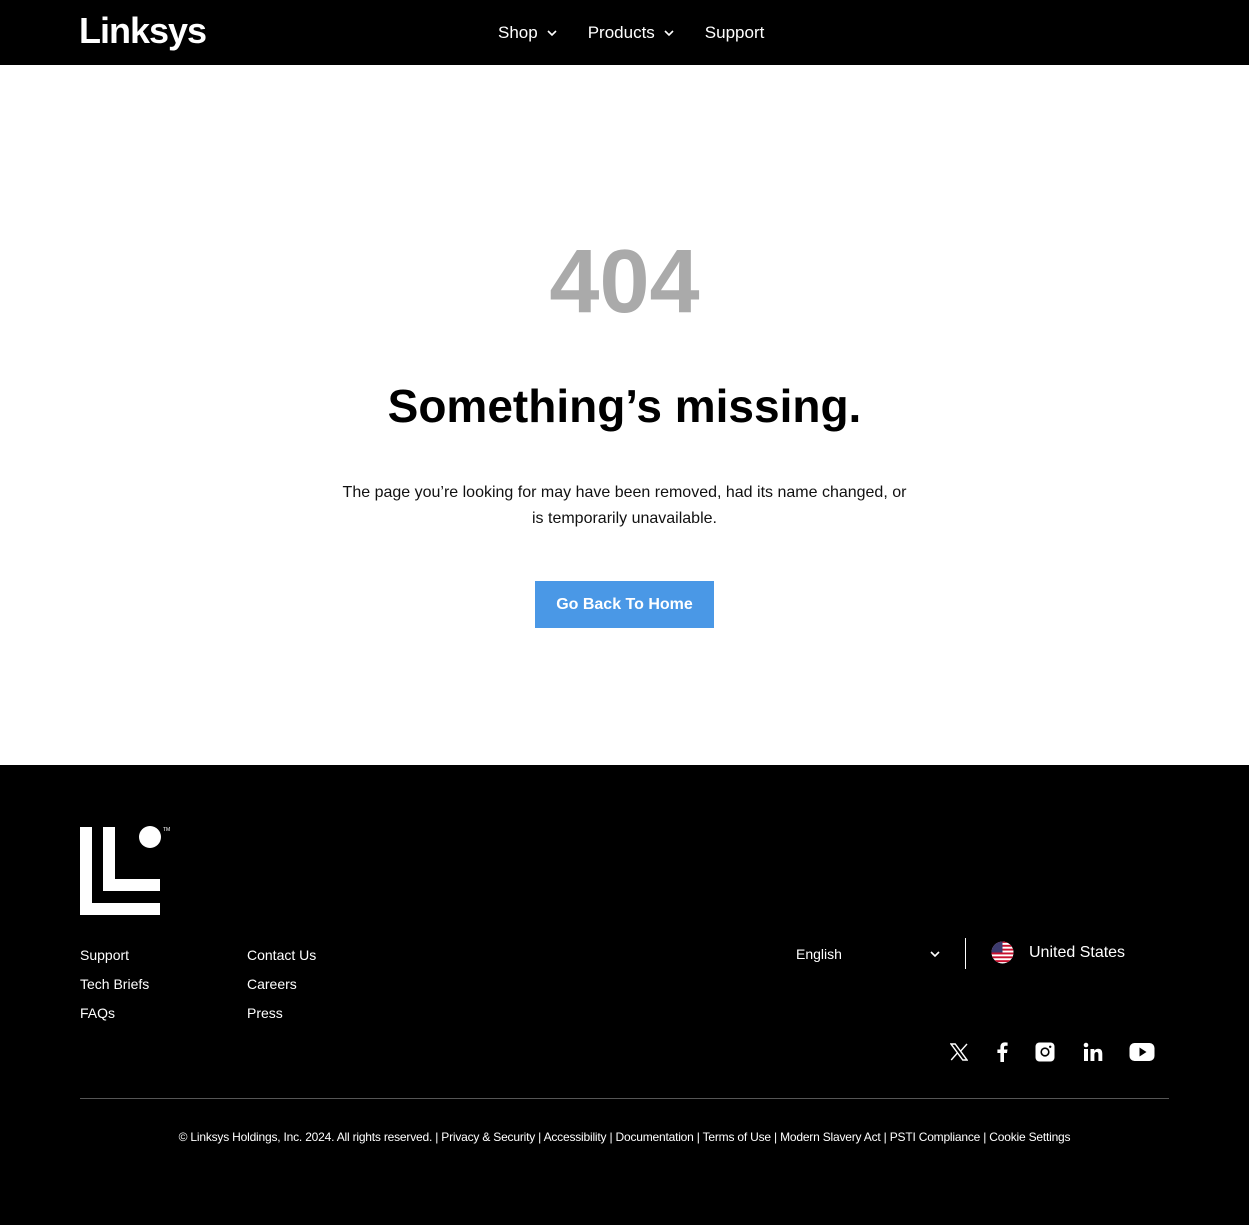  I want to click on footer-links-col1: Support Tech Briefs FAQs, so click(114, 984).